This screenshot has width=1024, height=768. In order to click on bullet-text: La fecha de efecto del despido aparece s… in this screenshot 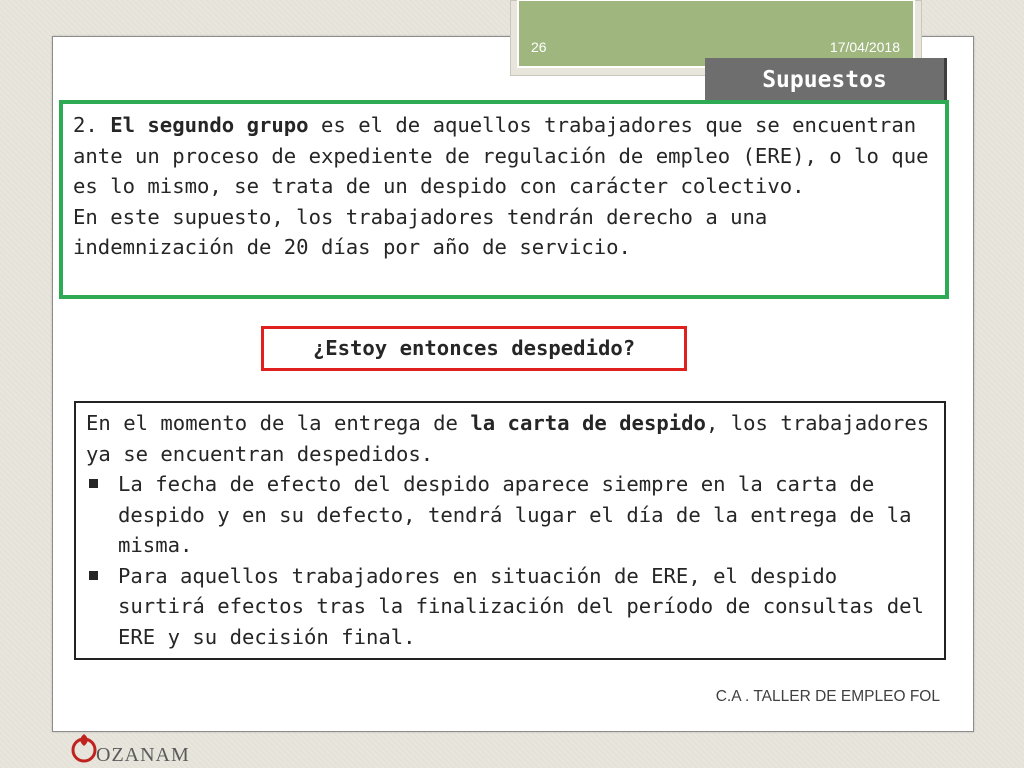, I will do `click(515, 514)`.